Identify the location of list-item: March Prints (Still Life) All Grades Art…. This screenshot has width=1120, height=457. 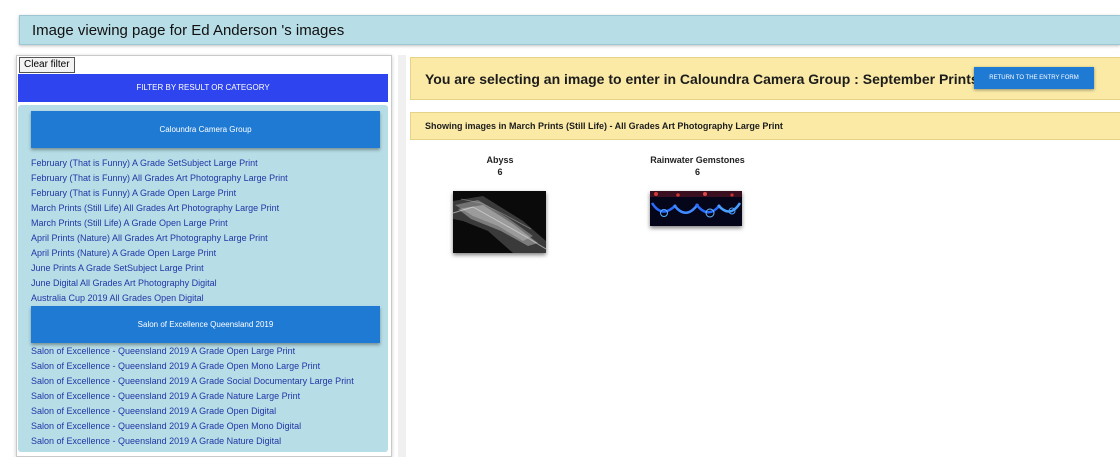
(159, 208).